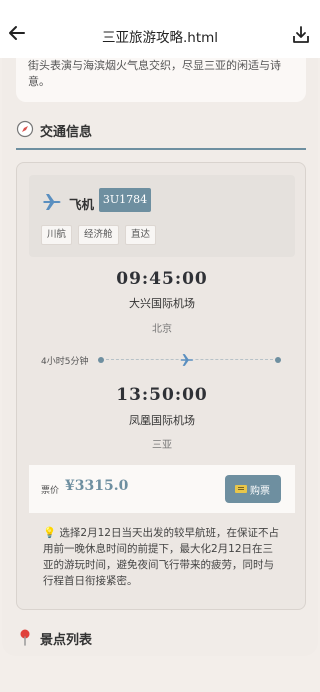  Describe the element at coordinates (82, 204) in the screenshot. I see `transport-type: 飞机` at that location.